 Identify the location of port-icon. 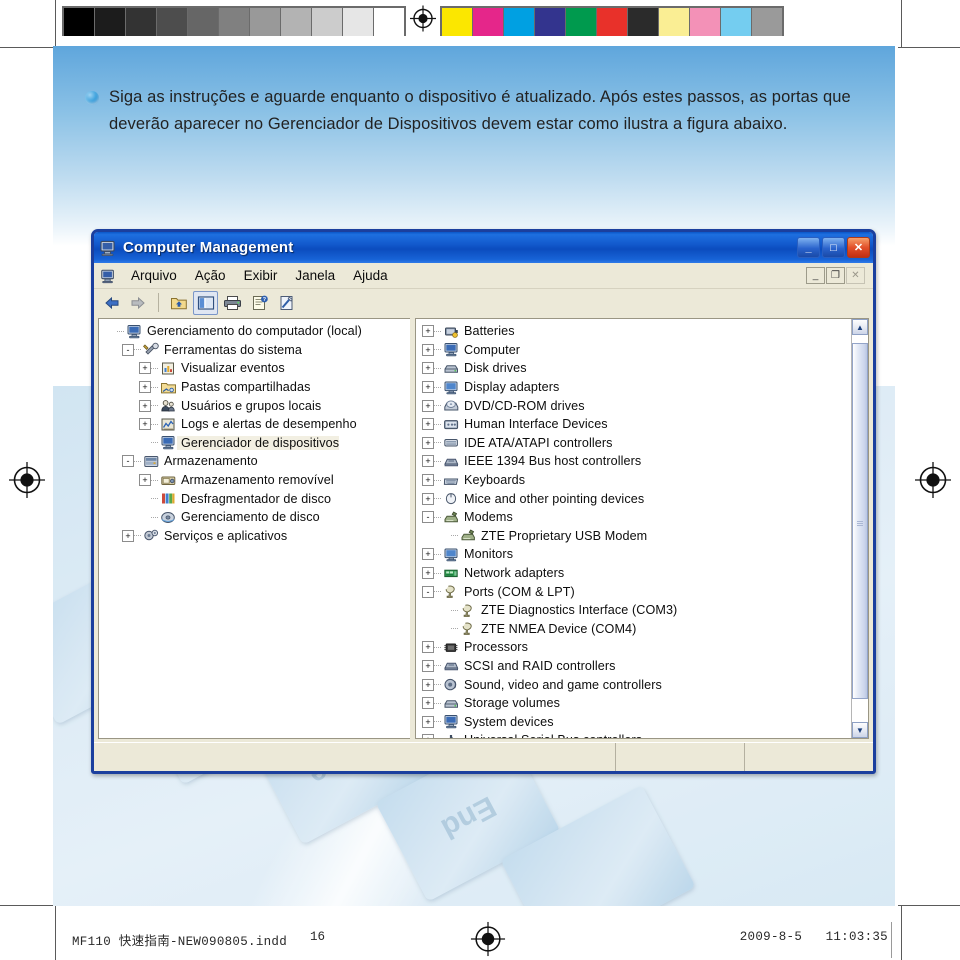
(468, 610).